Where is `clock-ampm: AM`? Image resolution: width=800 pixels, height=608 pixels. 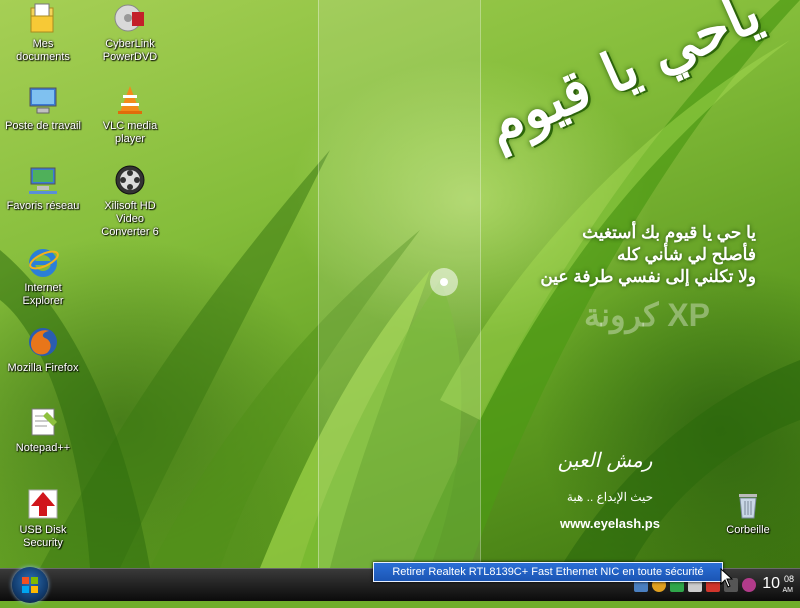 clock-ampm: AM is located at coordinates (788, 590).